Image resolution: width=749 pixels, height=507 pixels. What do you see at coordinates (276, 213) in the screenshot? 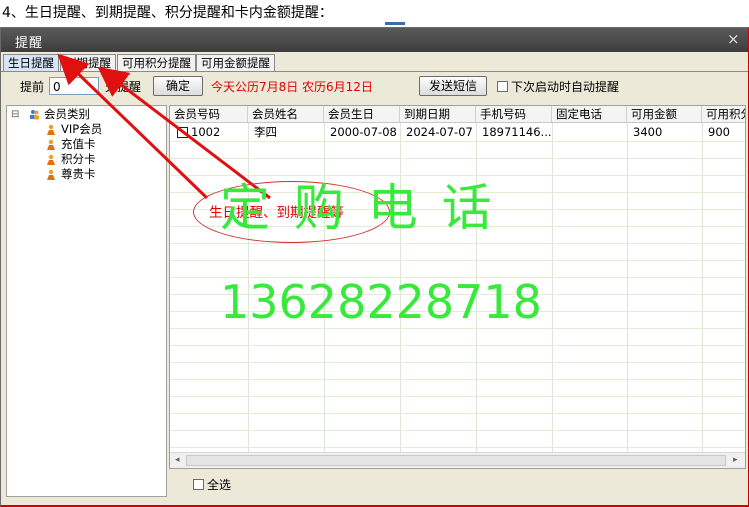
I see `annotation-text: 生日提醒、到期提醒等` at bounding box center [276, 213].